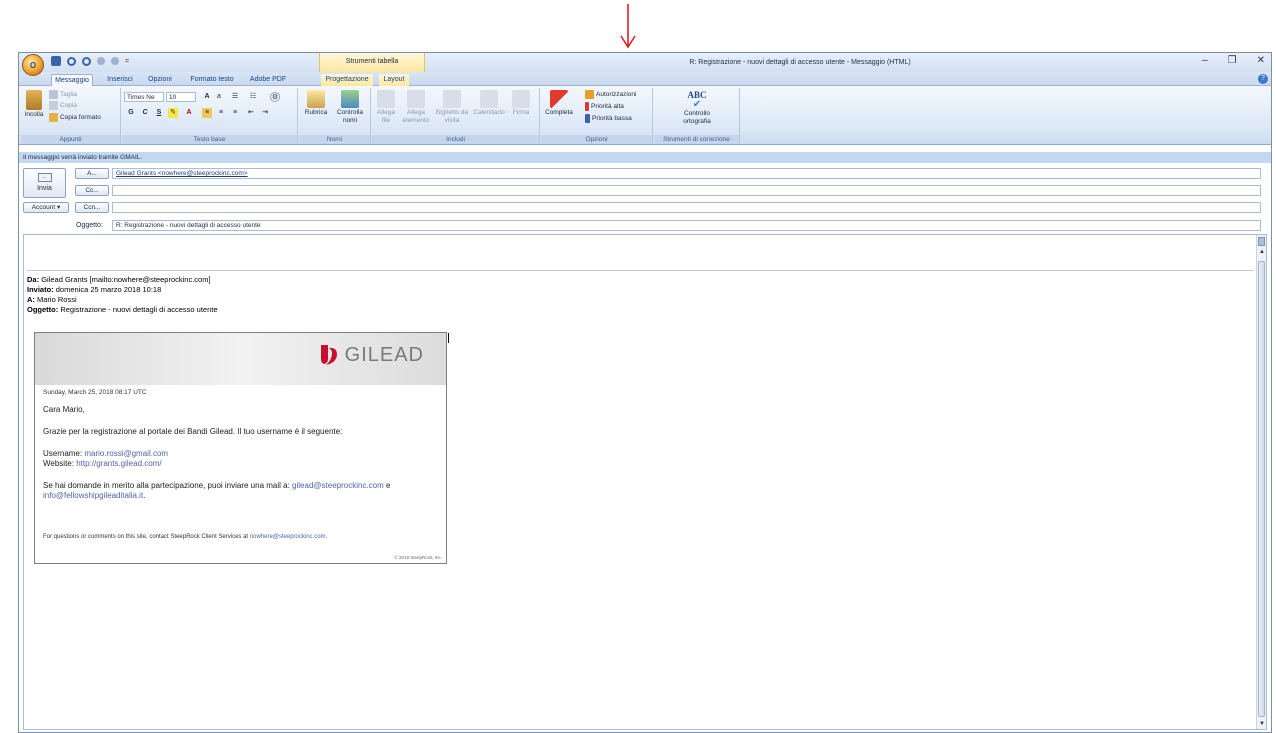 The height and width of the screenshot is (733, 1276). What do you see at coordinates (189, 113) in the screenshot?
I see `font-color-button: A` at bounding box center [189, 113].